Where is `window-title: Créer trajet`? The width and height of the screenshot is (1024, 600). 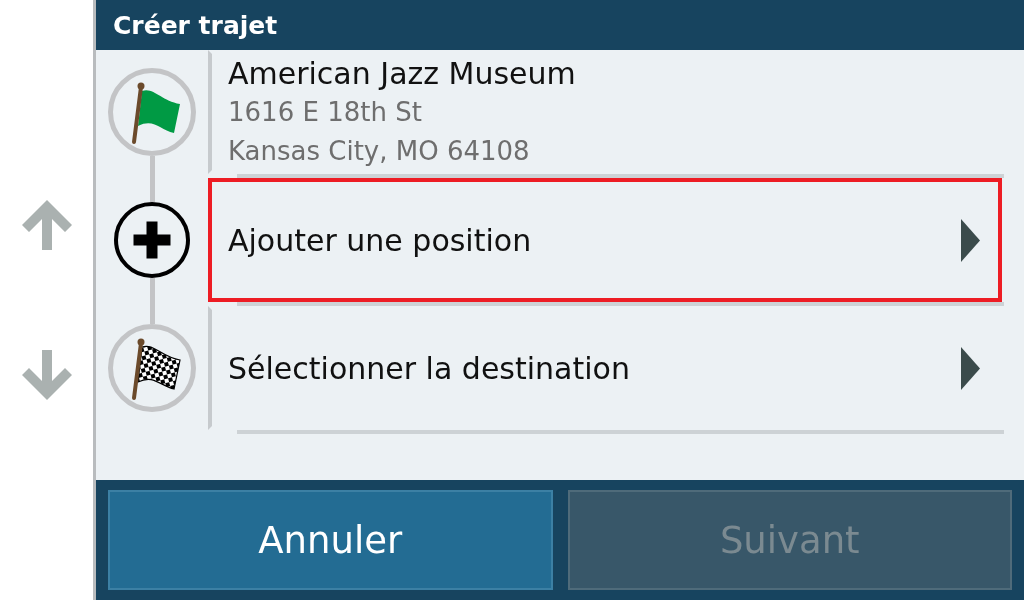 window-title: Créer trajet is located at coordinates (195, 25).